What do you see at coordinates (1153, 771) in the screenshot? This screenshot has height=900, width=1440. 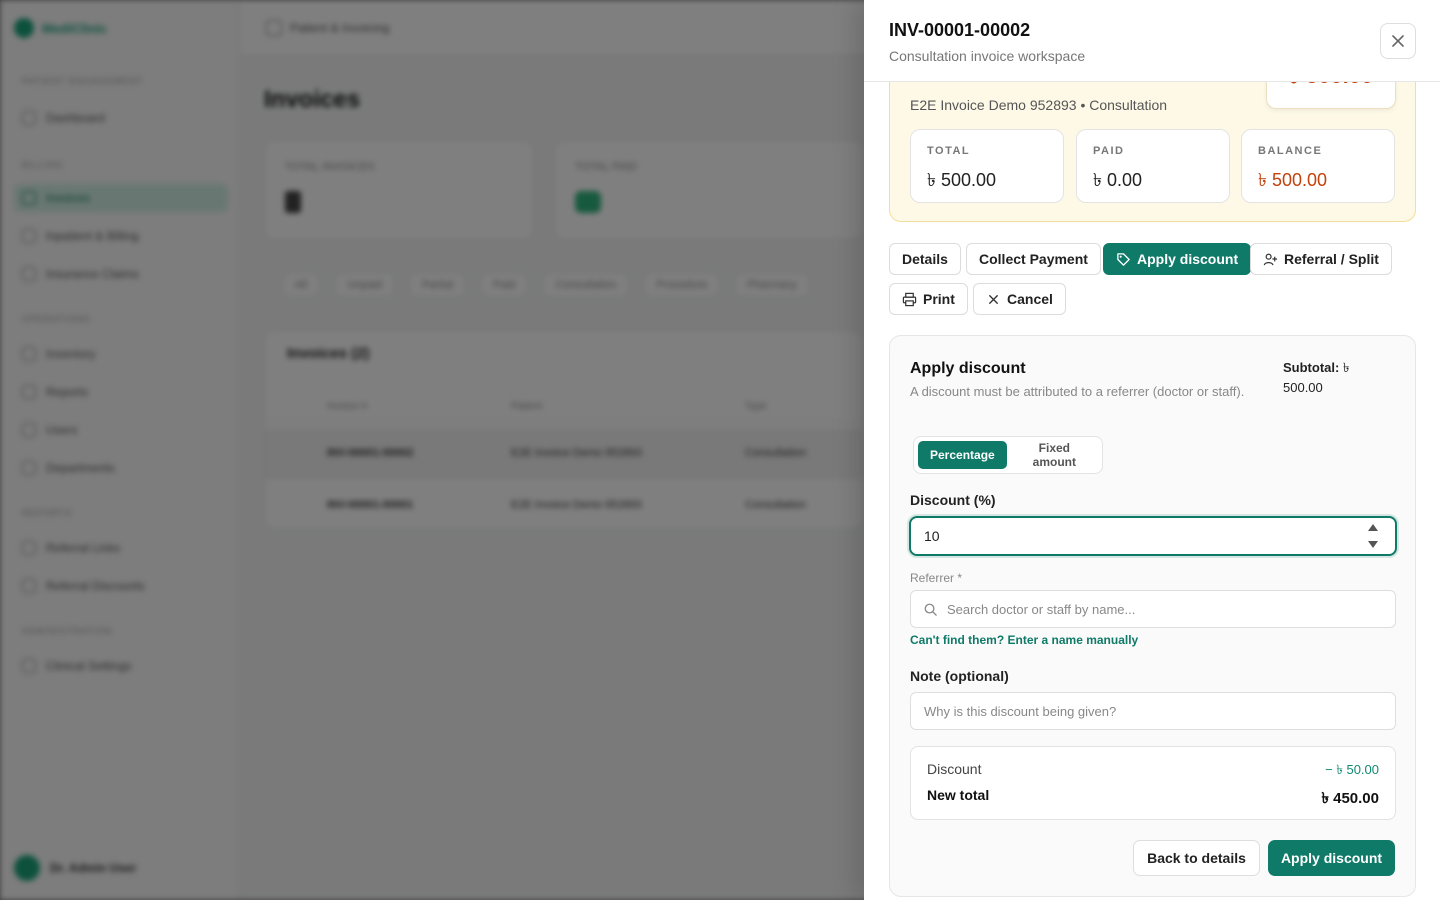 I see `discount-row: Discount − ৳ 50.00` at bounding box center [1153, 771].